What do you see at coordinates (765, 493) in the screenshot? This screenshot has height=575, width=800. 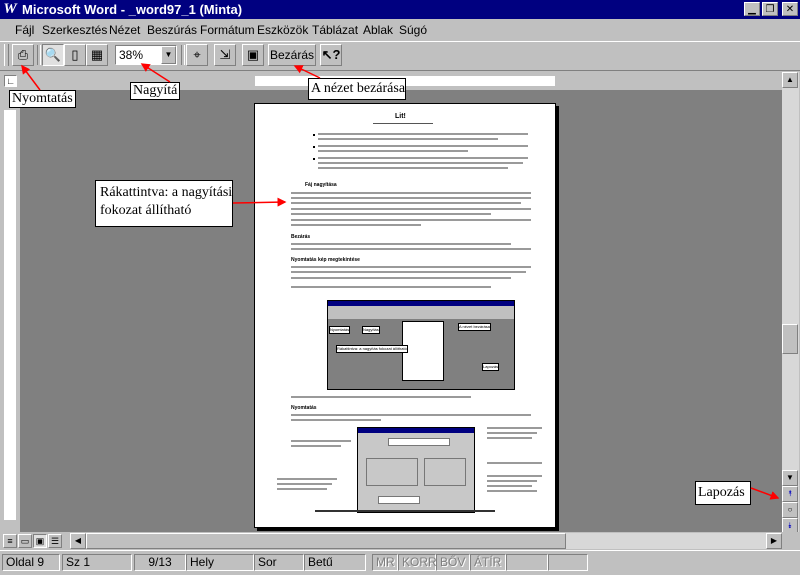 I see `arrow-paging` at bounding box center [765, 493].